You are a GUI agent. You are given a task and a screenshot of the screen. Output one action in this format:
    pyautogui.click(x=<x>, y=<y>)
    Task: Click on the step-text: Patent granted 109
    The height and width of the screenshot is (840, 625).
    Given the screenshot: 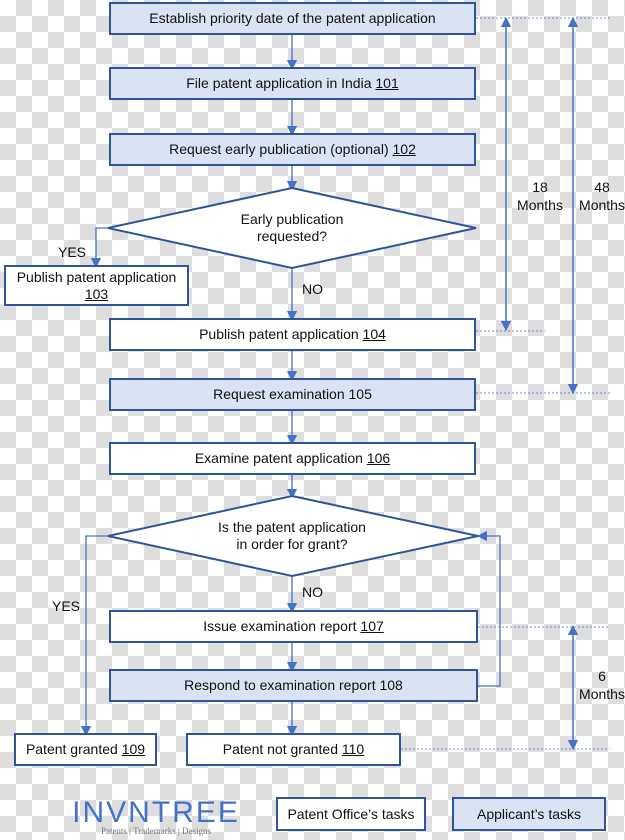 What is the action you would take?
    pyautogui.click(x=85, y=749)
    